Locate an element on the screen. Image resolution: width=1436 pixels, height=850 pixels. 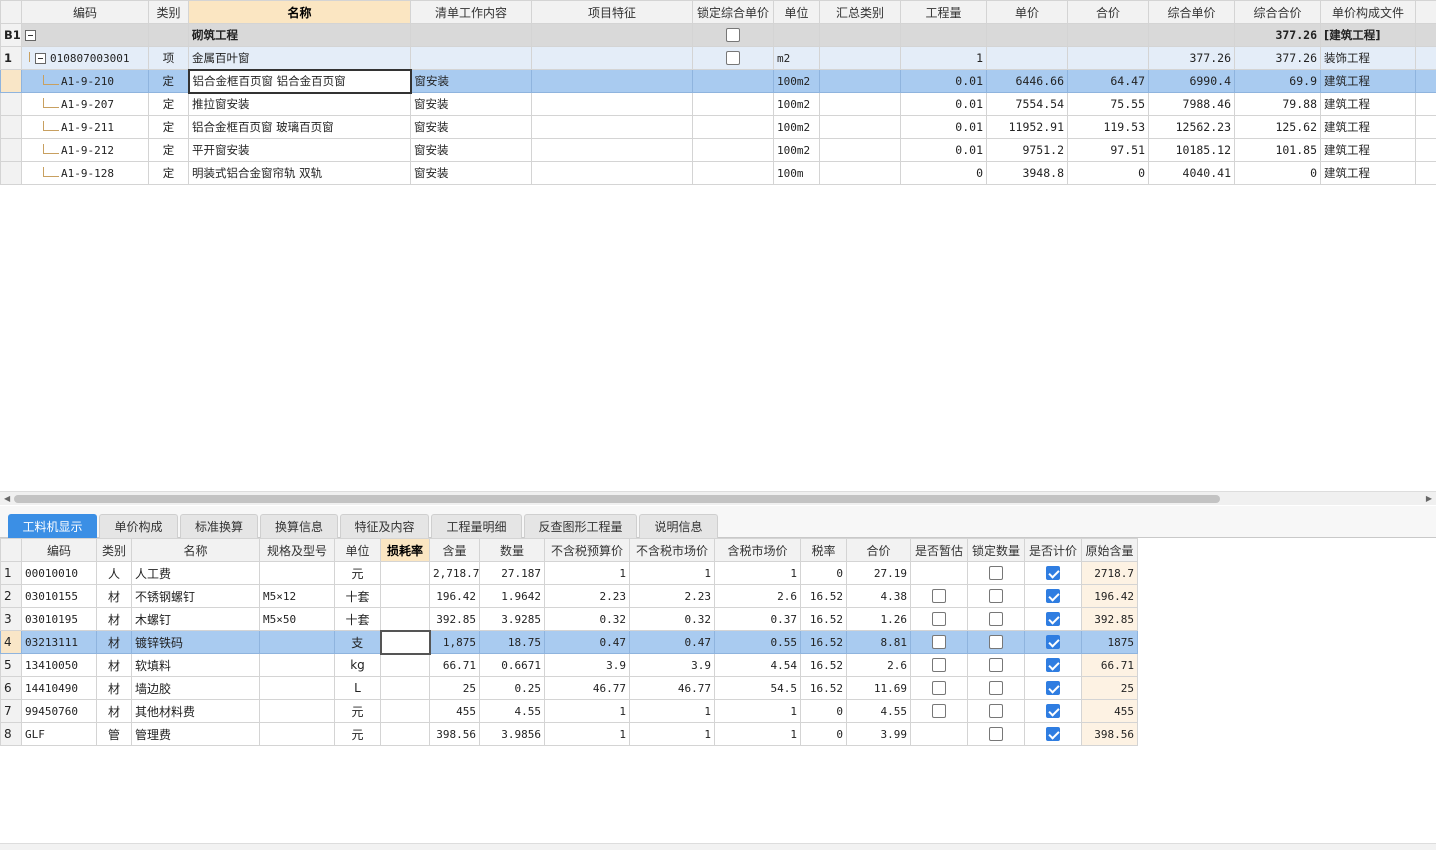
scroll-right-icon: ▶ is located at coordinates (1429, 498).